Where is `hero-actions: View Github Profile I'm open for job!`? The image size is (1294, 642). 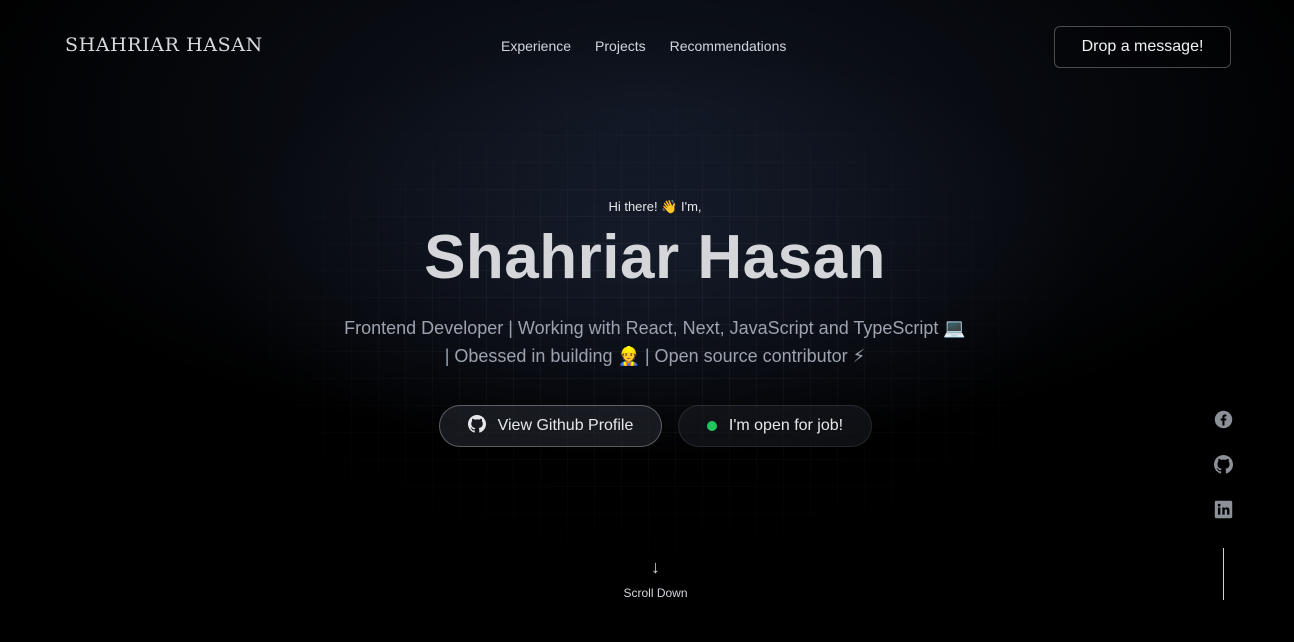 hero-actions: View Github Profile I'm open for job! is located at coordinates (655, 426).